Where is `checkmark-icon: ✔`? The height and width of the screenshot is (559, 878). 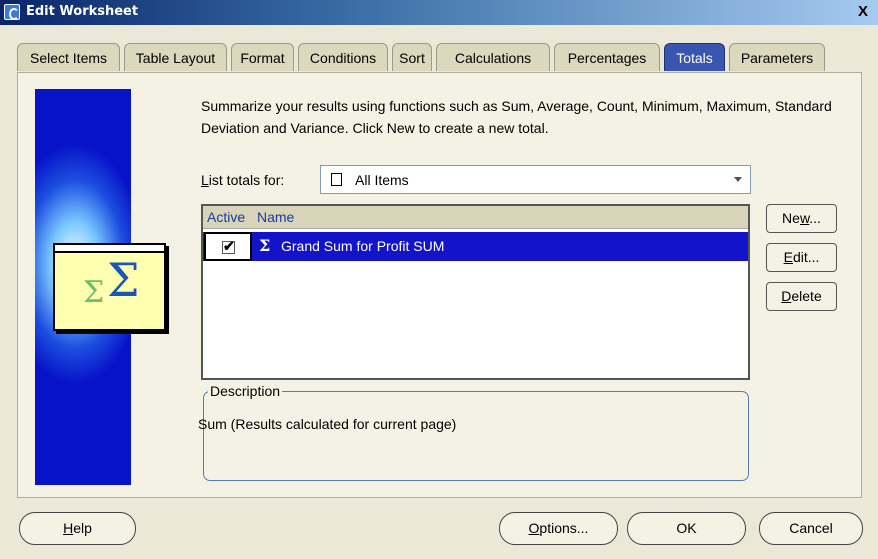 checkmark-icon: ✔ is located at coordinates (229, 246).